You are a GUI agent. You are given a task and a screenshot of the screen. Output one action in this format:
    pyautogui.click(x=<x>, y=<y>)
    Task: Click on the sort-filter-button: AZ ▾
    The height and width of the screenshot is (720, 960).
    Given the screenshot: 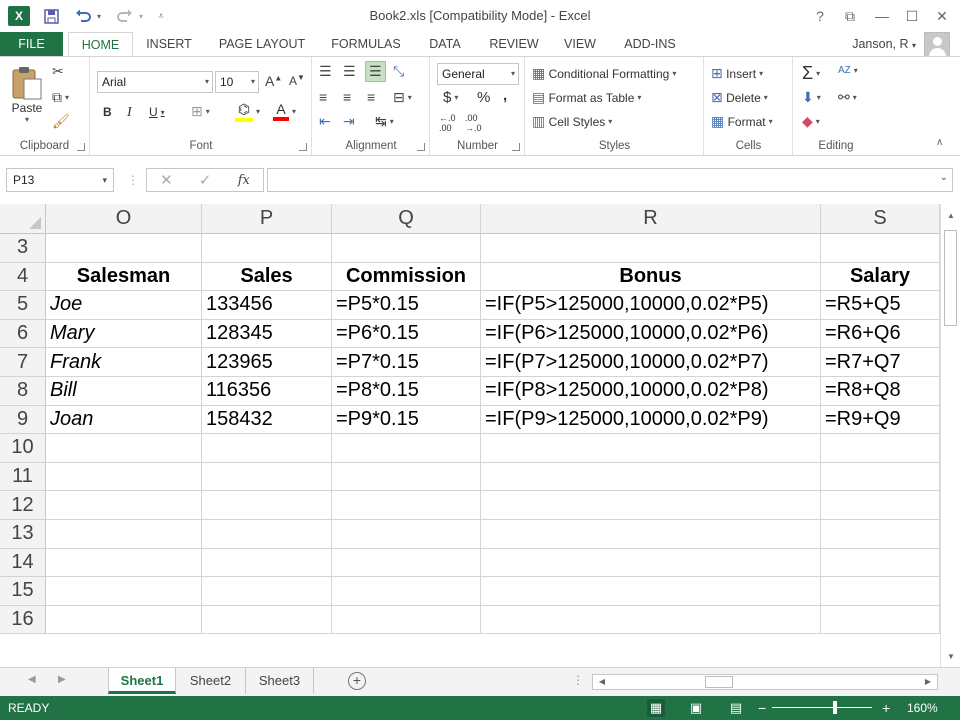 What is the action you would take?
    pyautogui.click(x=848, y=70)
    